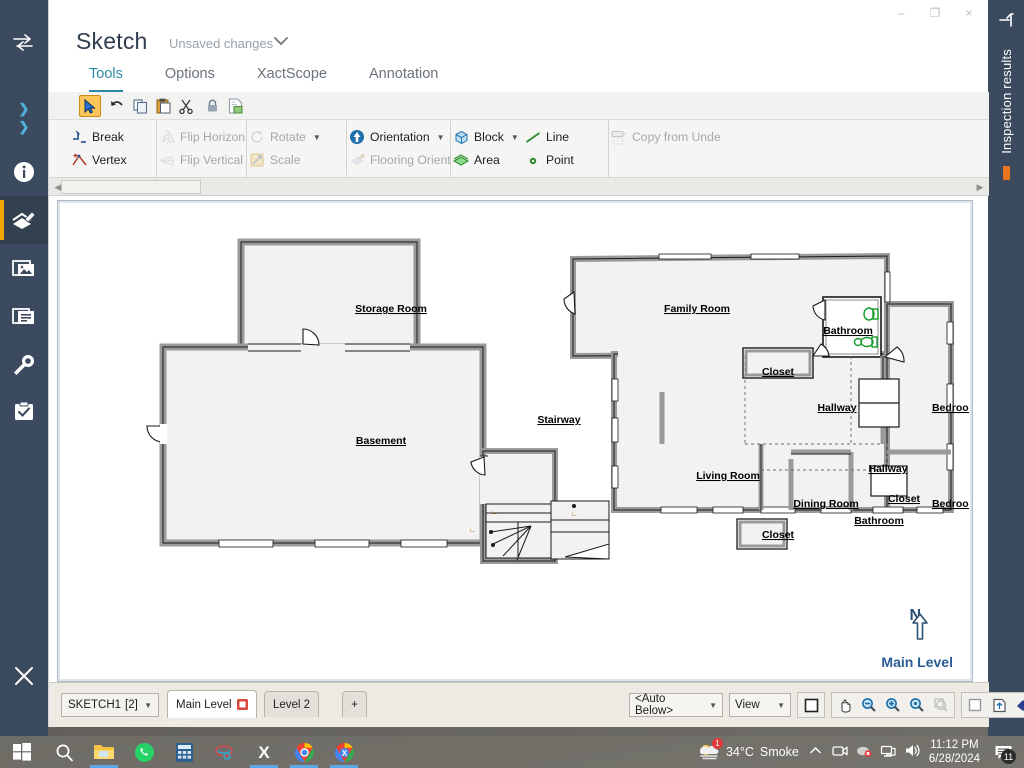 The width and height of the screenshot is (1024, 768). I want to click on ribbon-scroll-right-icon: ▶, so click(980, 187).